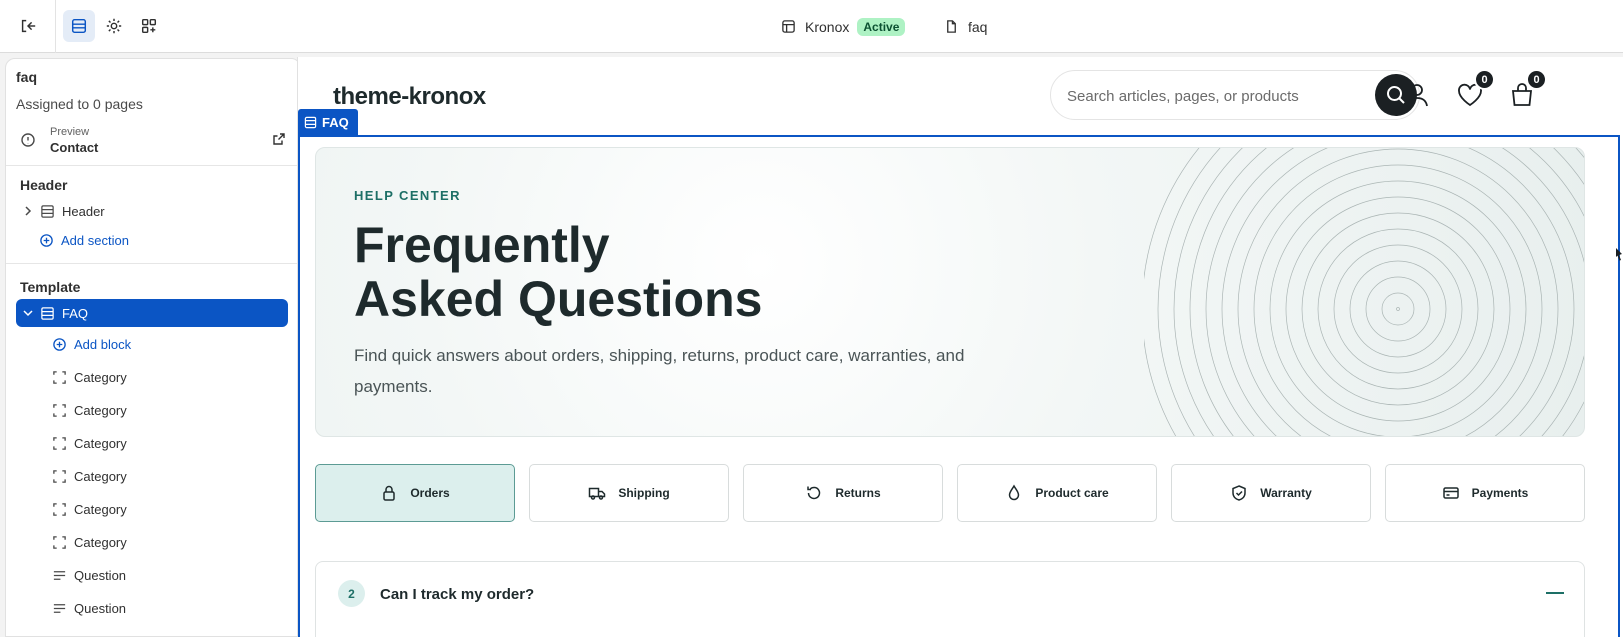 This screenshot has height=637, width=1623. I want to click on status-badge: Active, so click(881, 26).